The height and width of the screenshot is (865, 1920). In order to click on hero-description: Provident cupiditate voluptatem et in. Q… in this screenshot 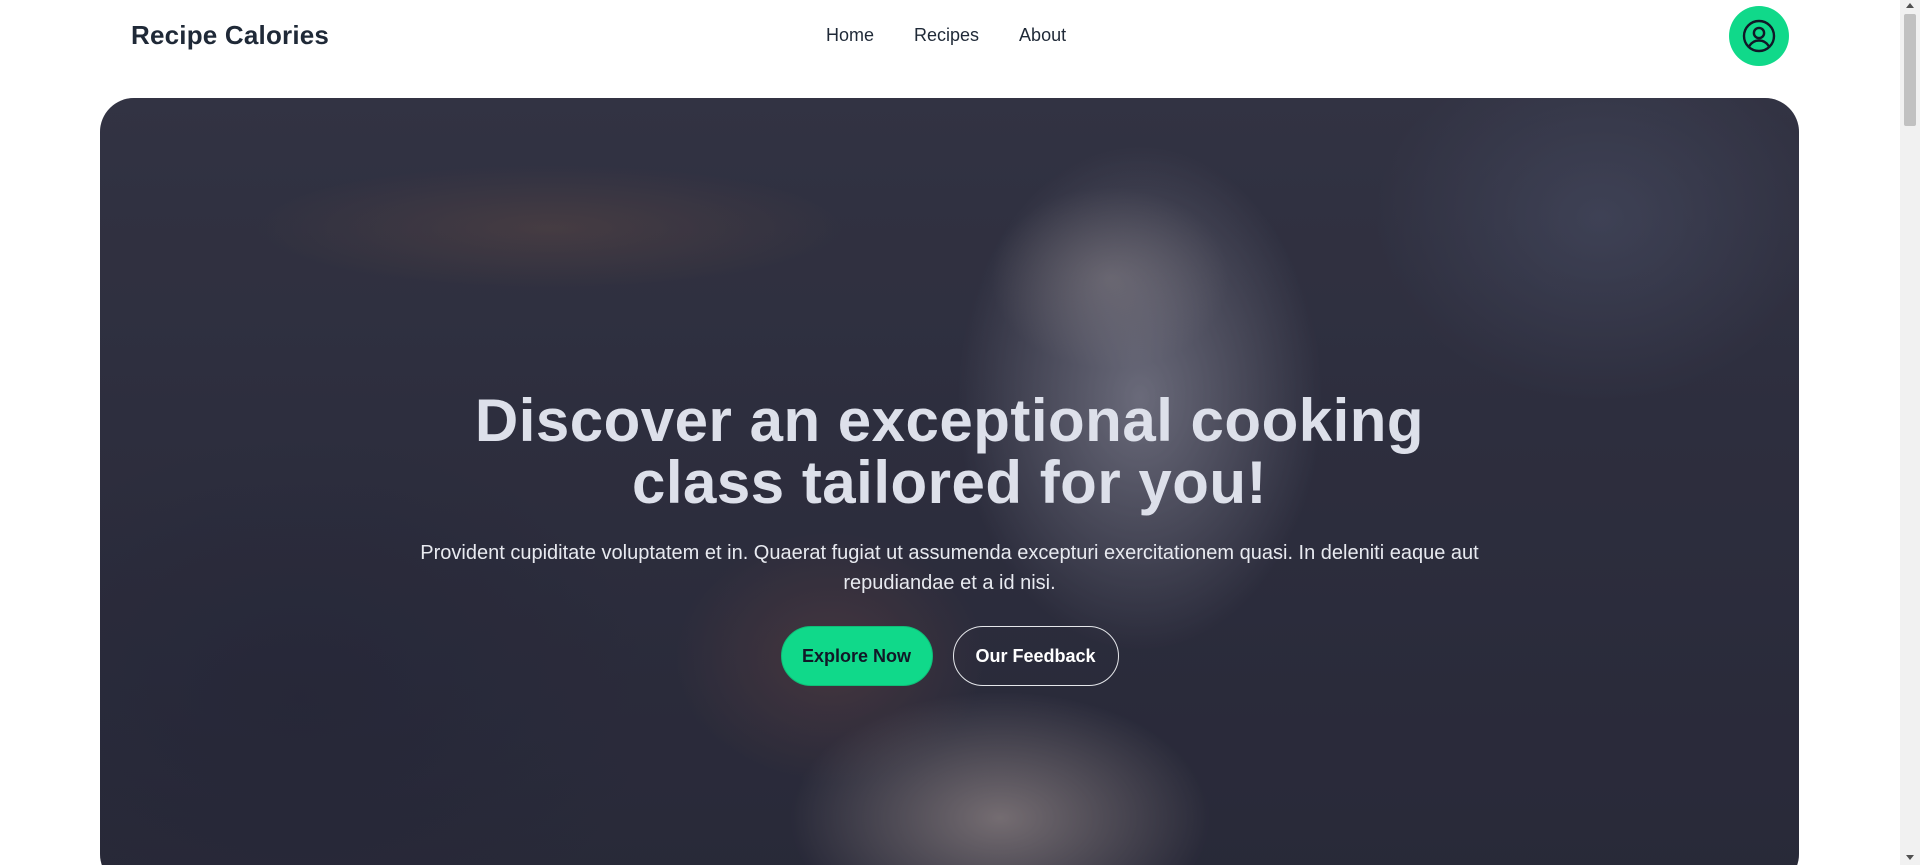, I will do `click(949, 568)`.